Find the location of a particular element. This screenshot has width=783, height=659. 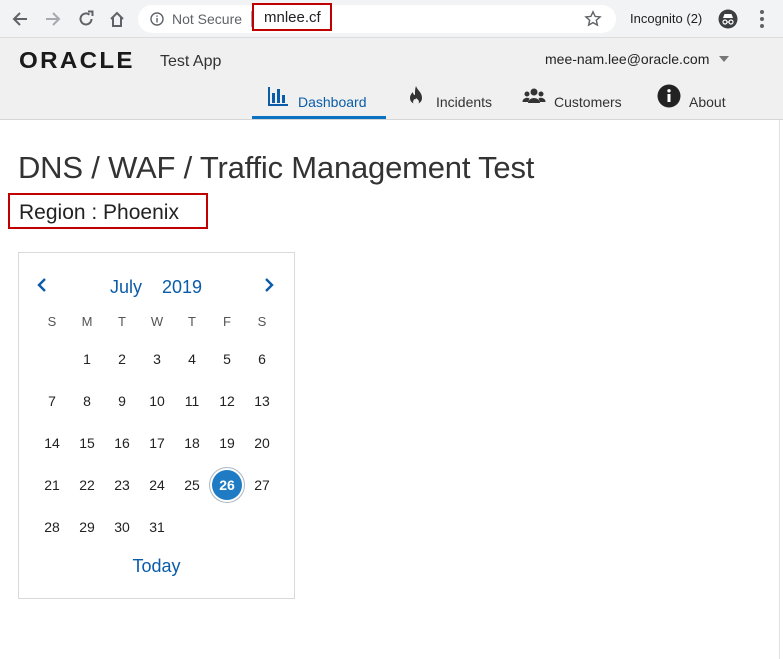

incognito-icon is located at coordinates (728, 19).